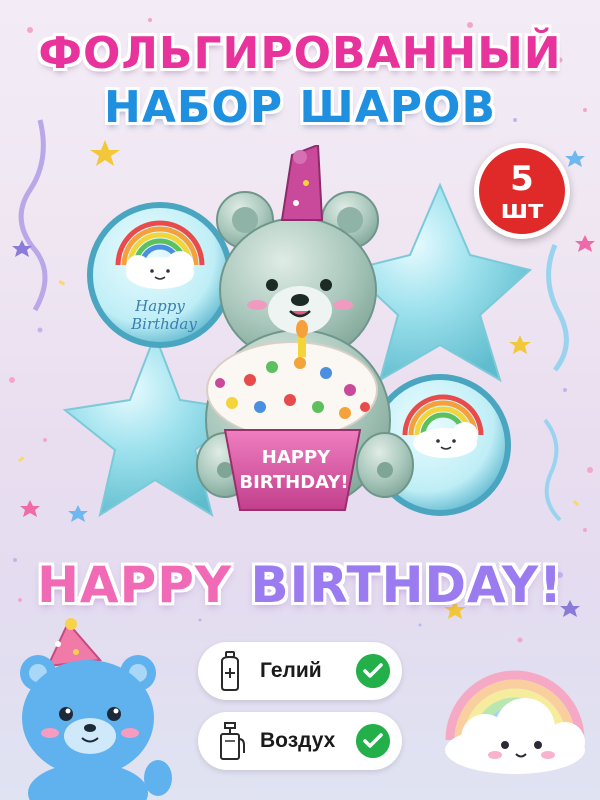 The height and width of the screenshot is (800, 600). I want to click on blue-bear-illustration, so click(96, 709).